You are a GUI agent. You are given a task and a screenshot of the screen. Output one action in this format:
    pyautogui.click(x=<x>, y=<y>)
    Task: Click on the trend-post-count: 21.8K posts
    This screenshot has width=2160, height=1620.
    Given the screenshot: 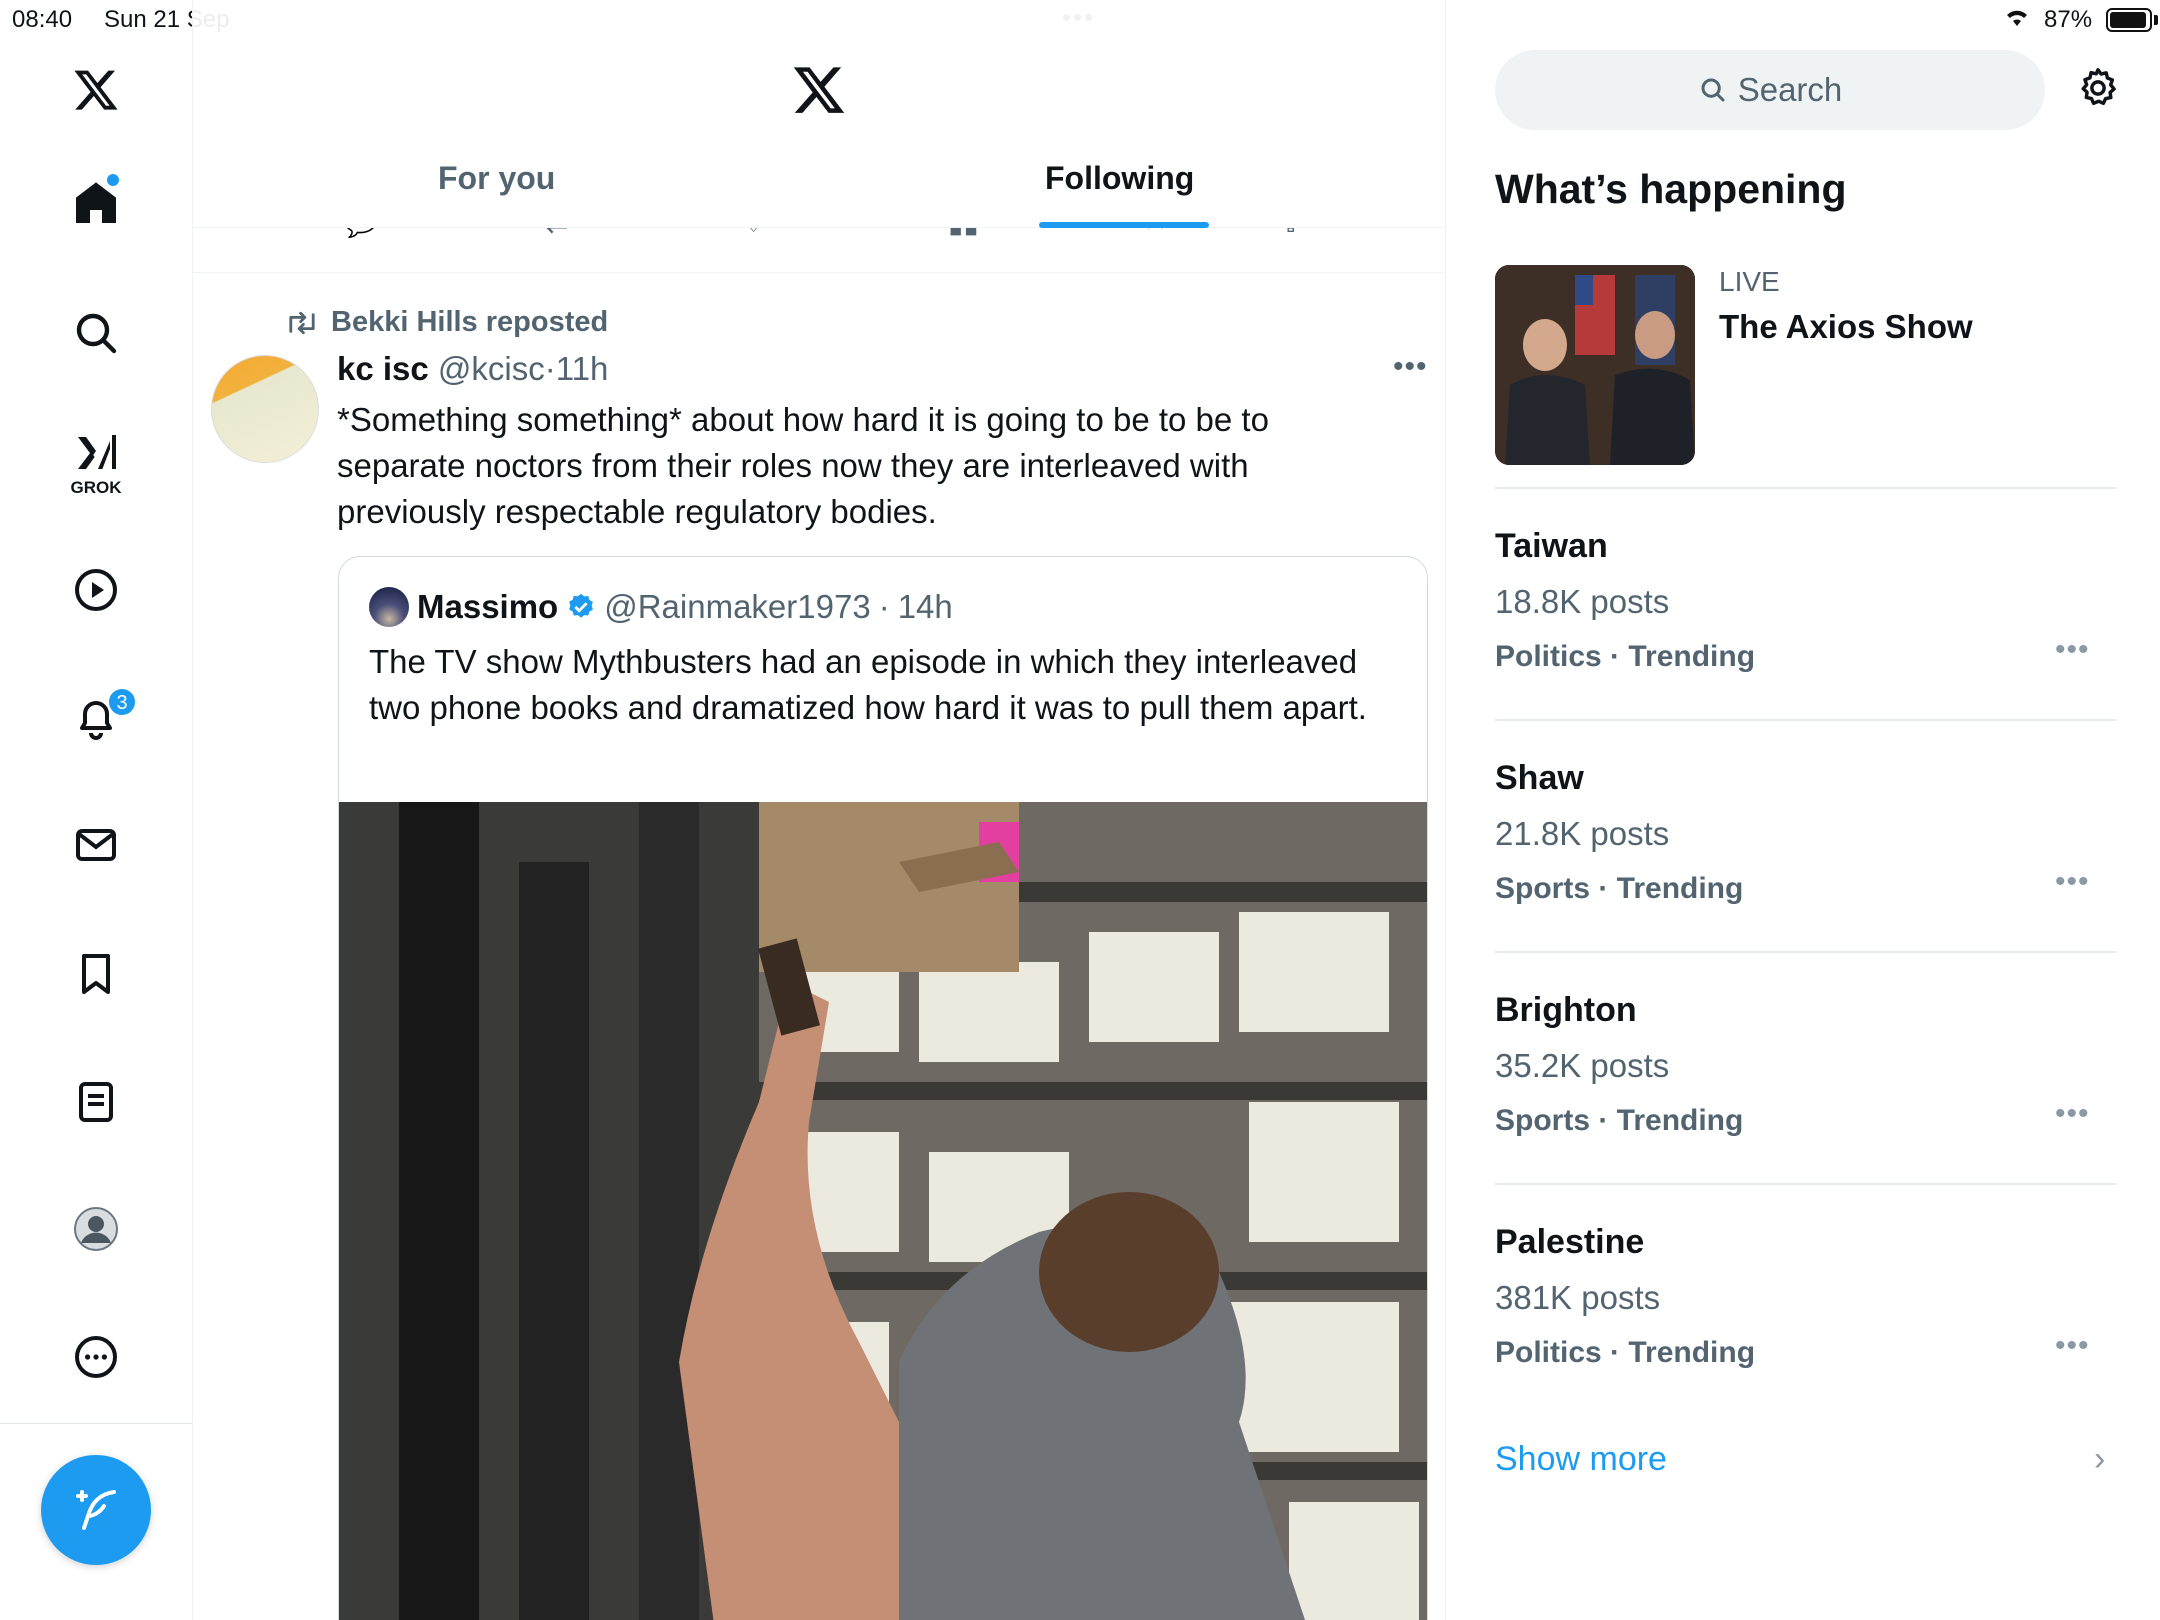 What is the action you would take?
    pyautogui.click(x=1582, y=833)
    